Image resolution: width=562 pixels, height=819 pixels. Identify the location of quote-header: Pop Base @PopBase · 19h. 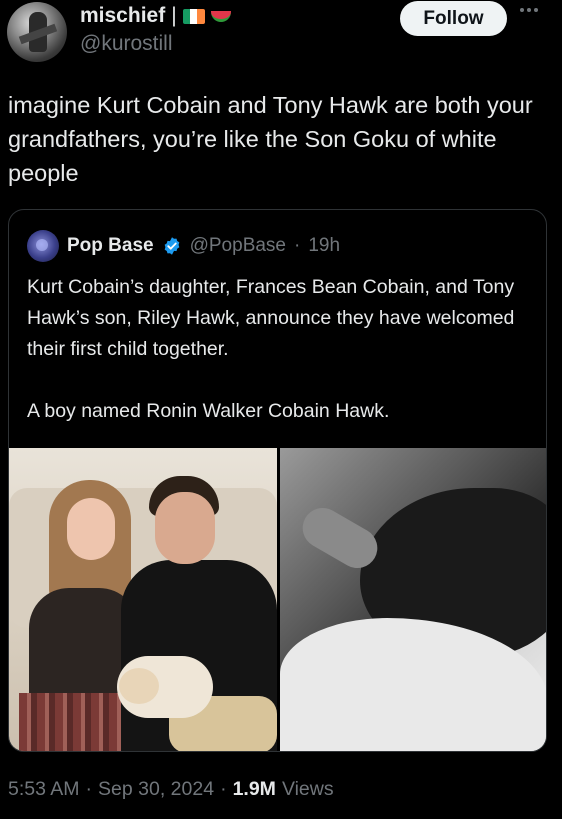
(183, 246).